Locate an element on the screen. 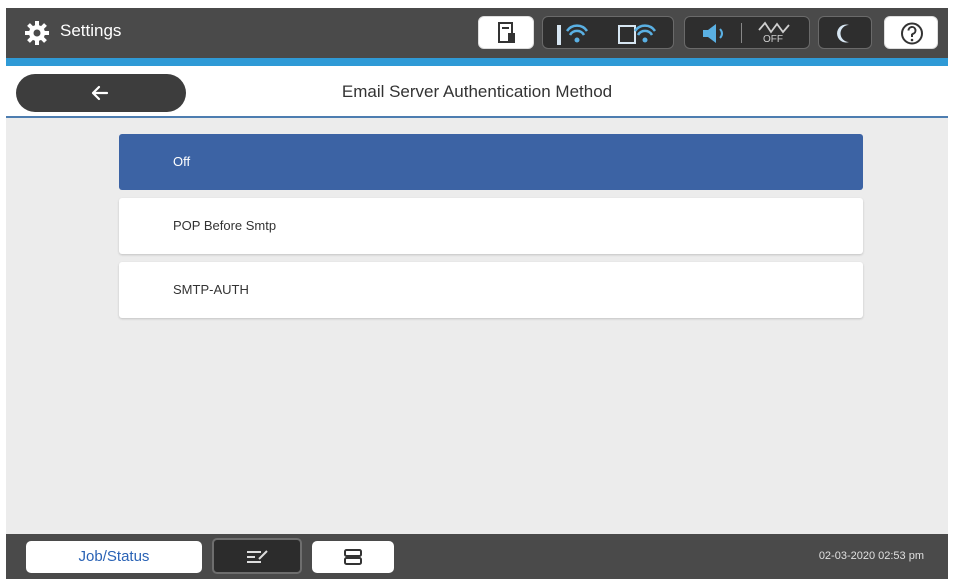 This screenshot has height=579, width=954. back-button is located at coordinates (101, 93).